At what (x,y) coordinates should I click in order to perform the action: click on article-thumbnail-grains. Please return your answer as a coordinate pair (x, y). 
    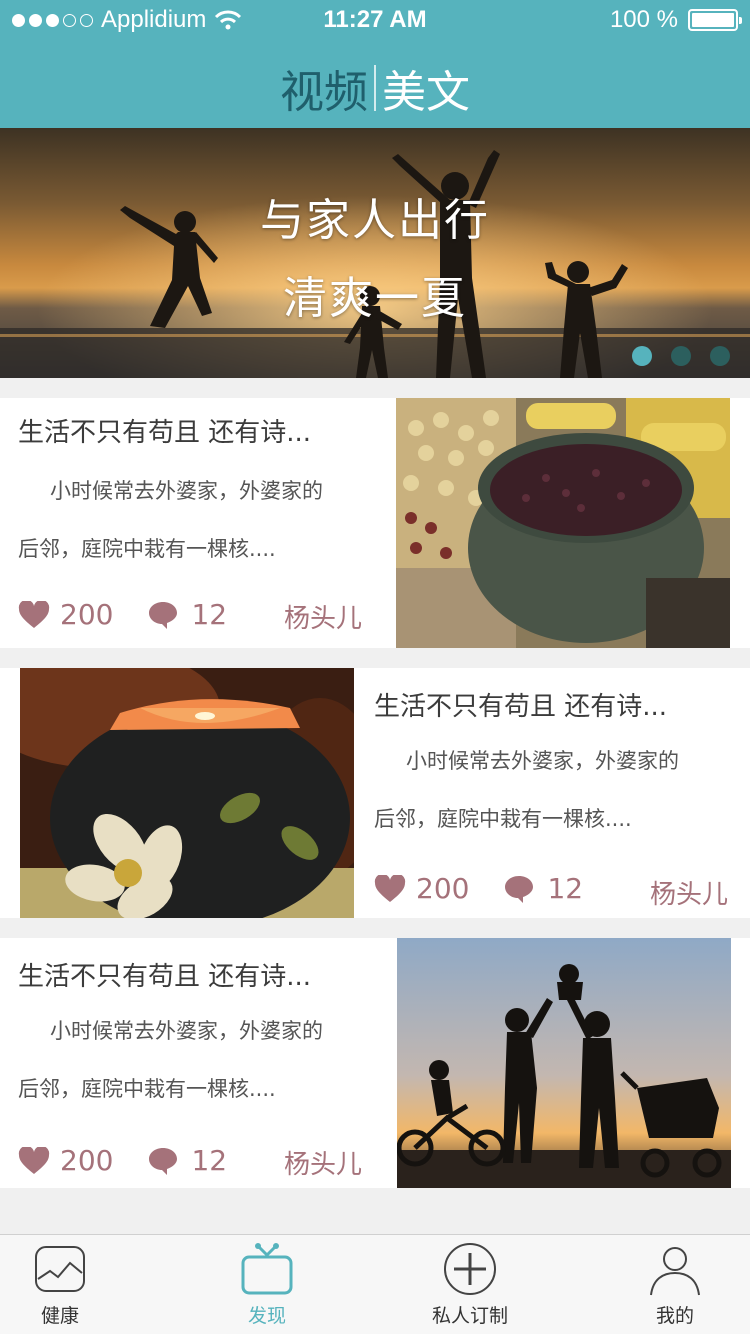
    Looking at the image, I should click on (563, 523).